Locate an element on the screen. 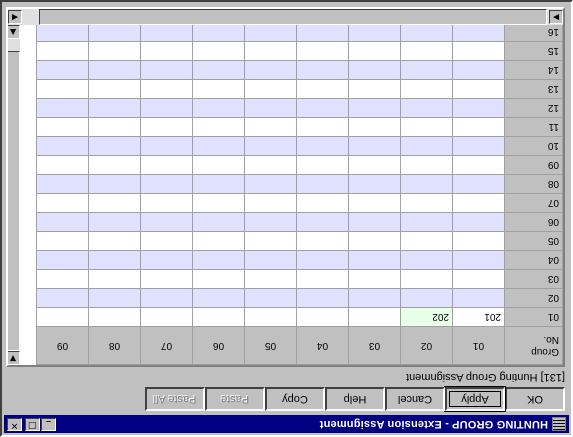 The width and height of the screenshot is (573, 437). row-header: 04 is located at coordinates (533, 260).